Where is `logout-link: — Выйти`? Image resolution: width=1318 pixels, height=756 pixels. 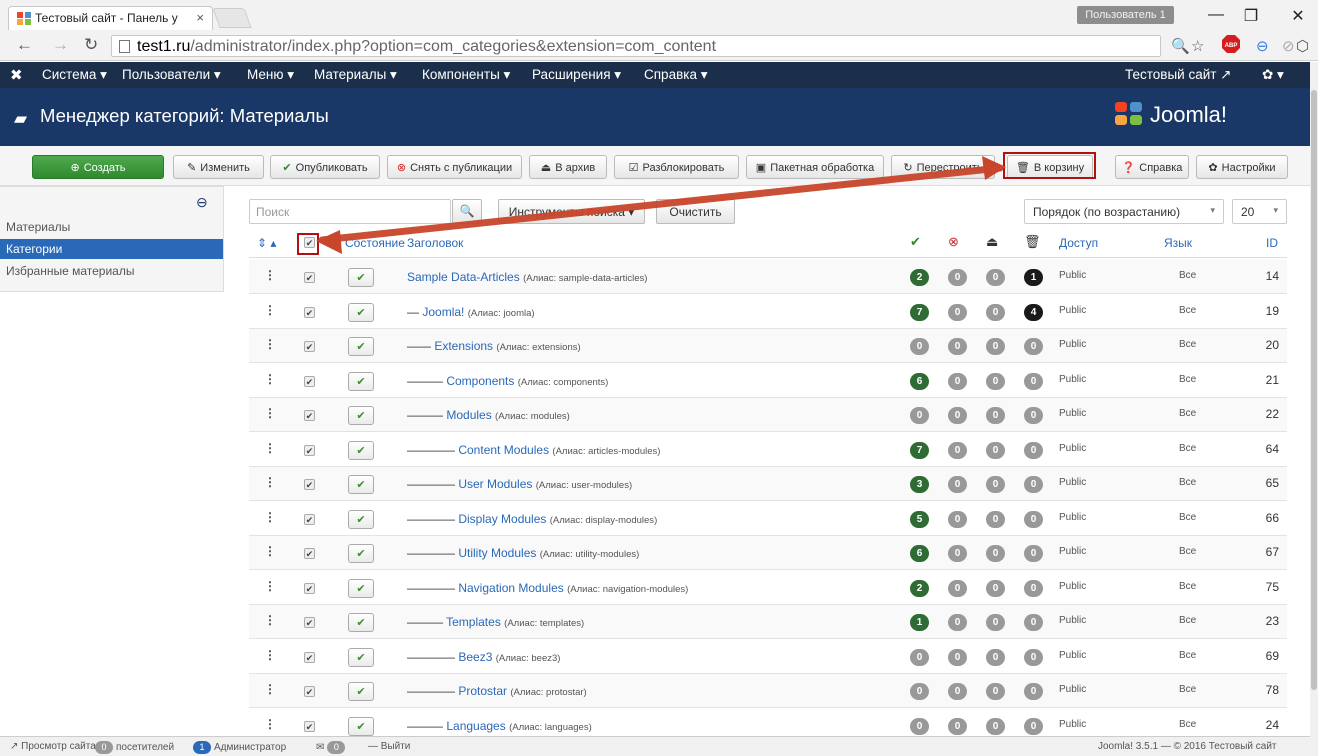 logout-link: — Выйти is located at coordinates (389, 746).